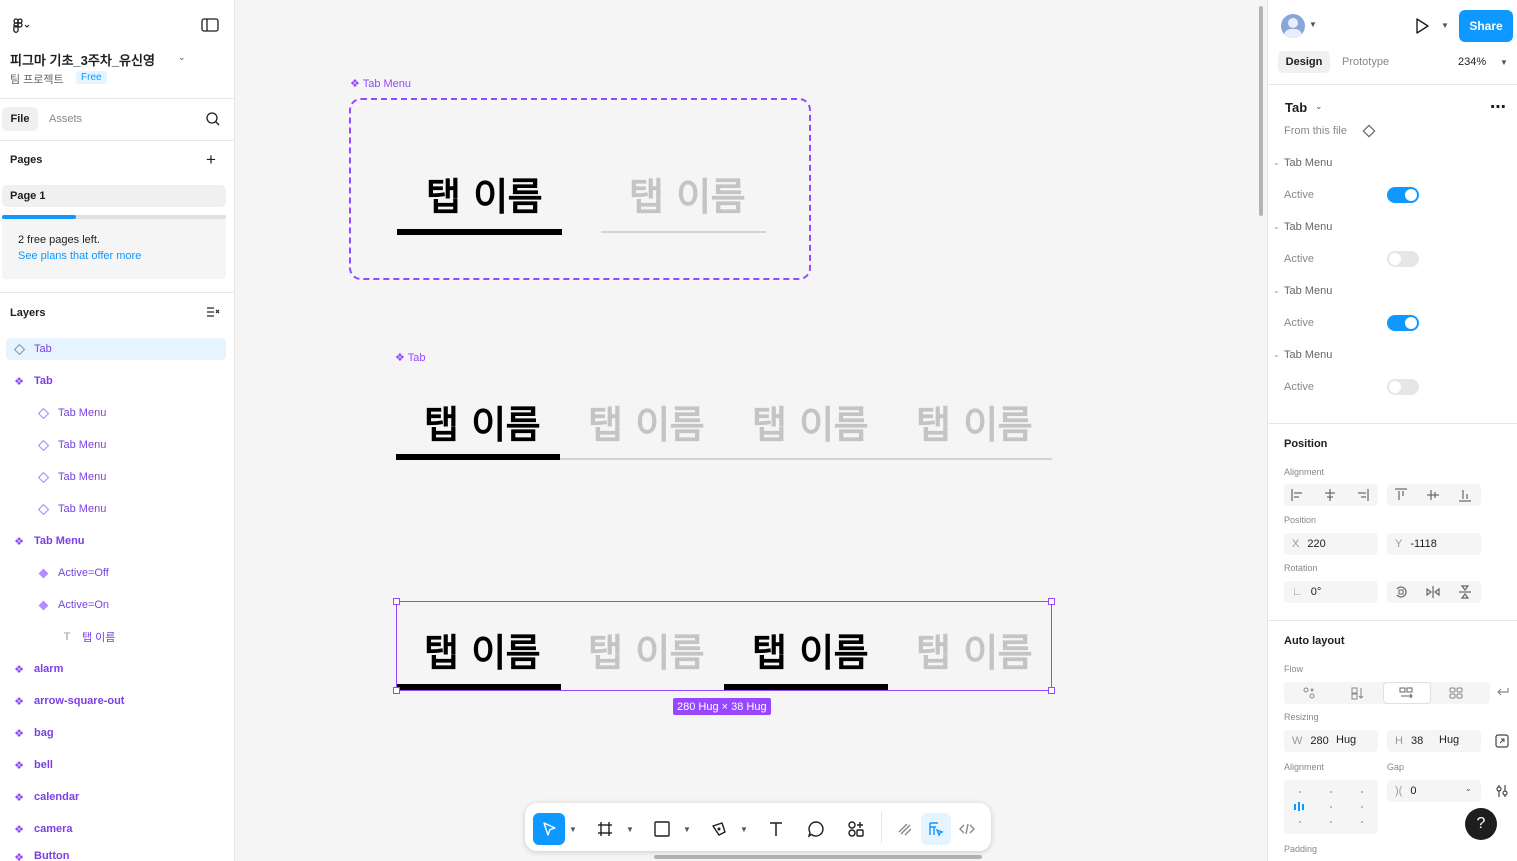  Describe the element at coordinates (580, 189) in the screenshot. I see `component-set-frame: 탭 이름 탭 이름` at that location.